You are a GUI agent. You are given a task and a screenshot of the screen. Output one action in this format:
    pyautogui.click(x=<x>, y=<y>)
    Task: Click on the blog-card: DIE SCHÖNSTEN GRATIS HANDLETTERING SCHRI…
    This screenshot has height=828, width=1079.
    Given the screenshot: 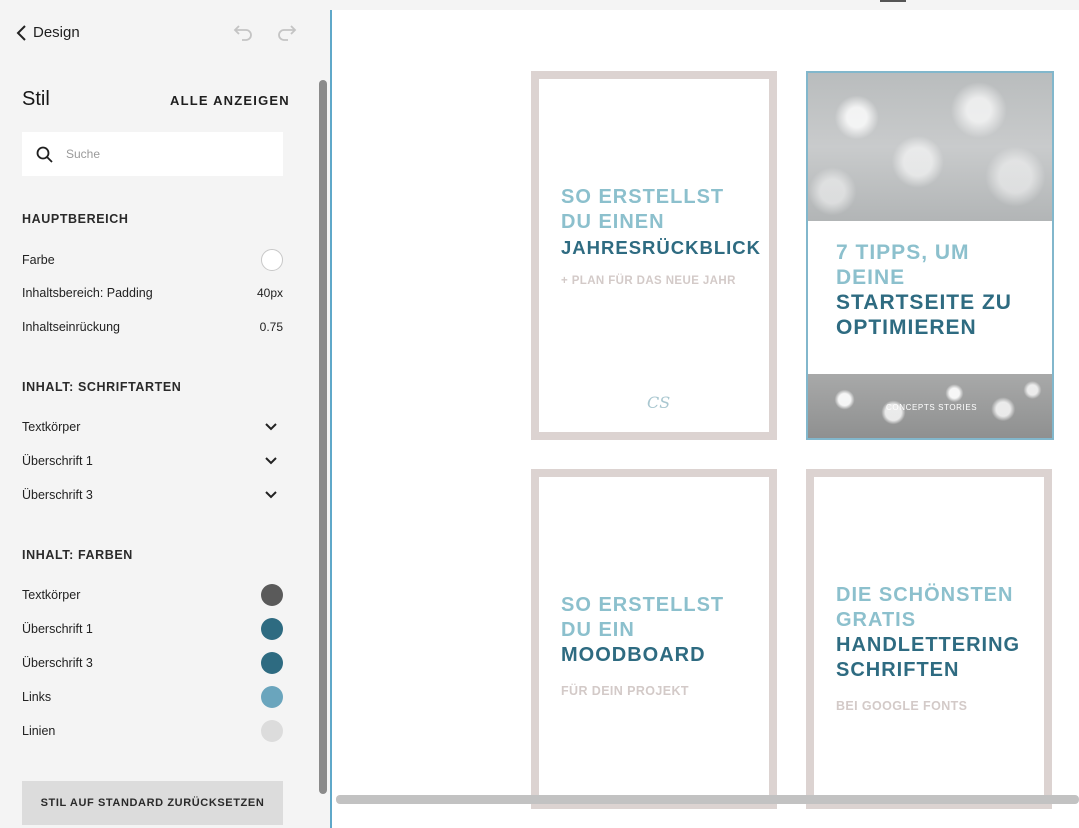 What is the action you would take?
    pyautogui.click(x=929, y=639)
    